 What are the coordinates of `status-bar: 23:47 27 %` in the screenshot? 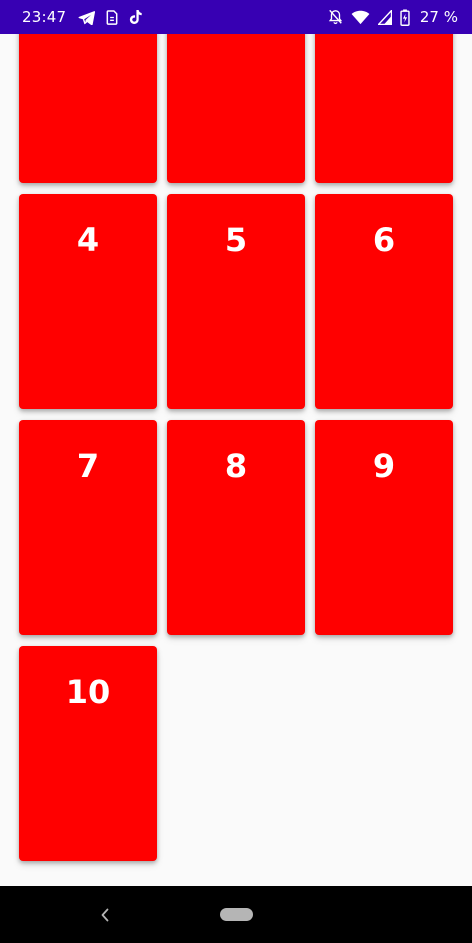 It's located at (236, 17).